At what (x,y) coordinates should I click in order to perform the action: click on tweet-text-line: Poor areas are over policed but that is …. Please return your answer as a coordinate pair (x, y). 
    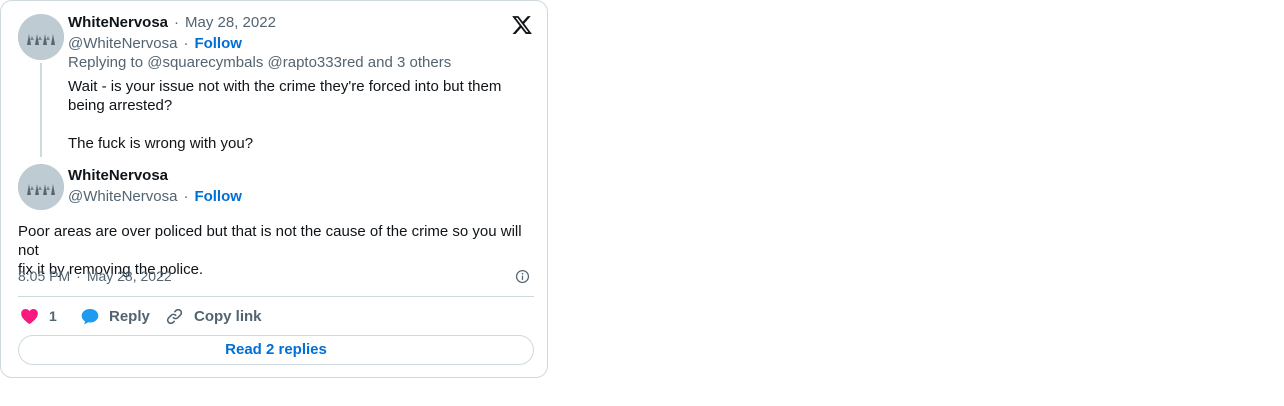
    Looking at the image, I should click on (270, 241).